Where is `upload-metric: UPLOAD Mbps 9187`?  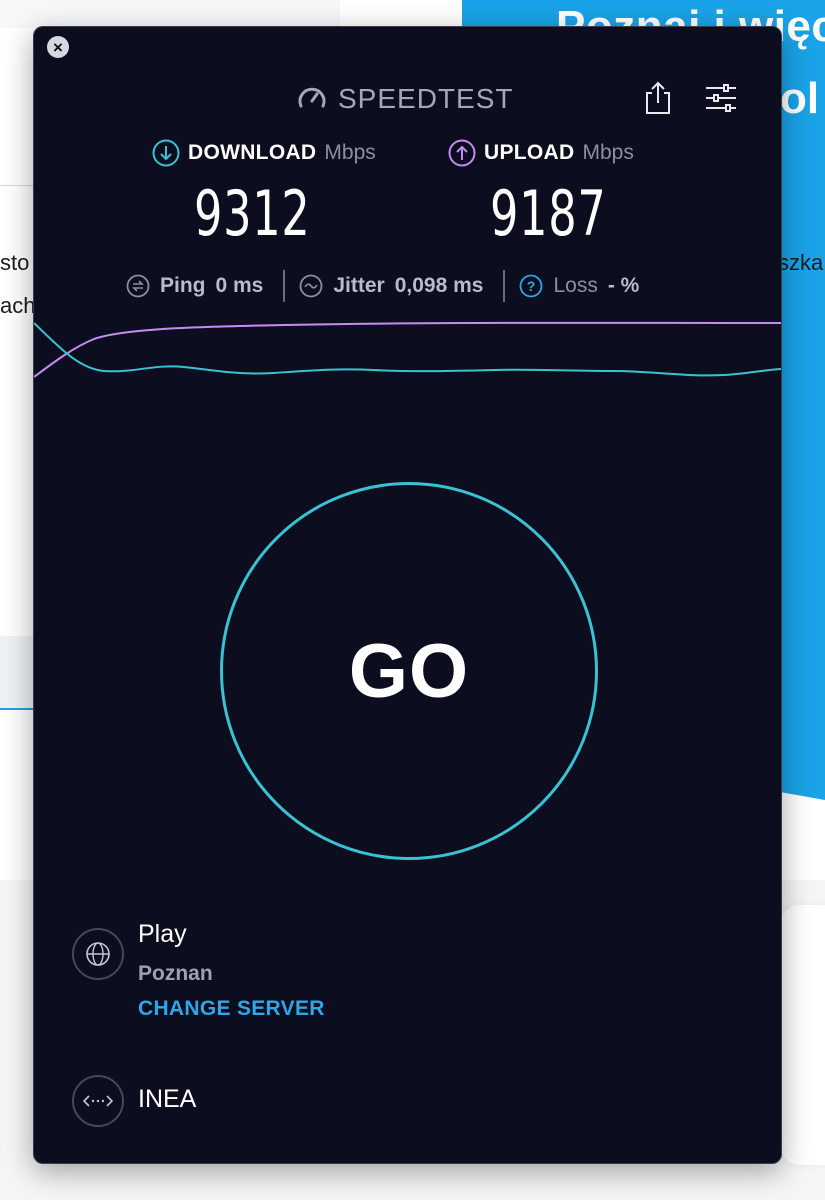
upload-metric: UPLOAD Mbps 9187 is located at coordinates (541, 194).